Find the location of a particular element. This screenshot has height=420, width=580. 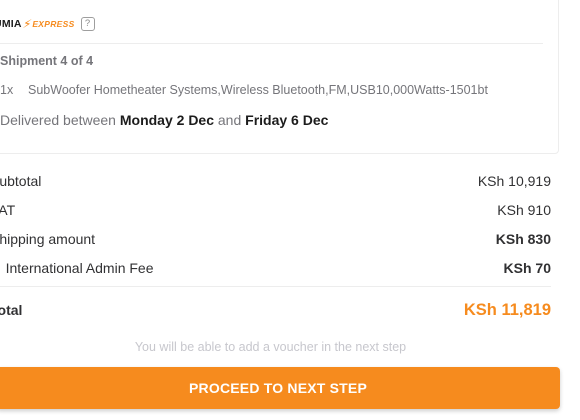

summary-row-vat: VAT KSh 910 is located at coordinates (275, 210).